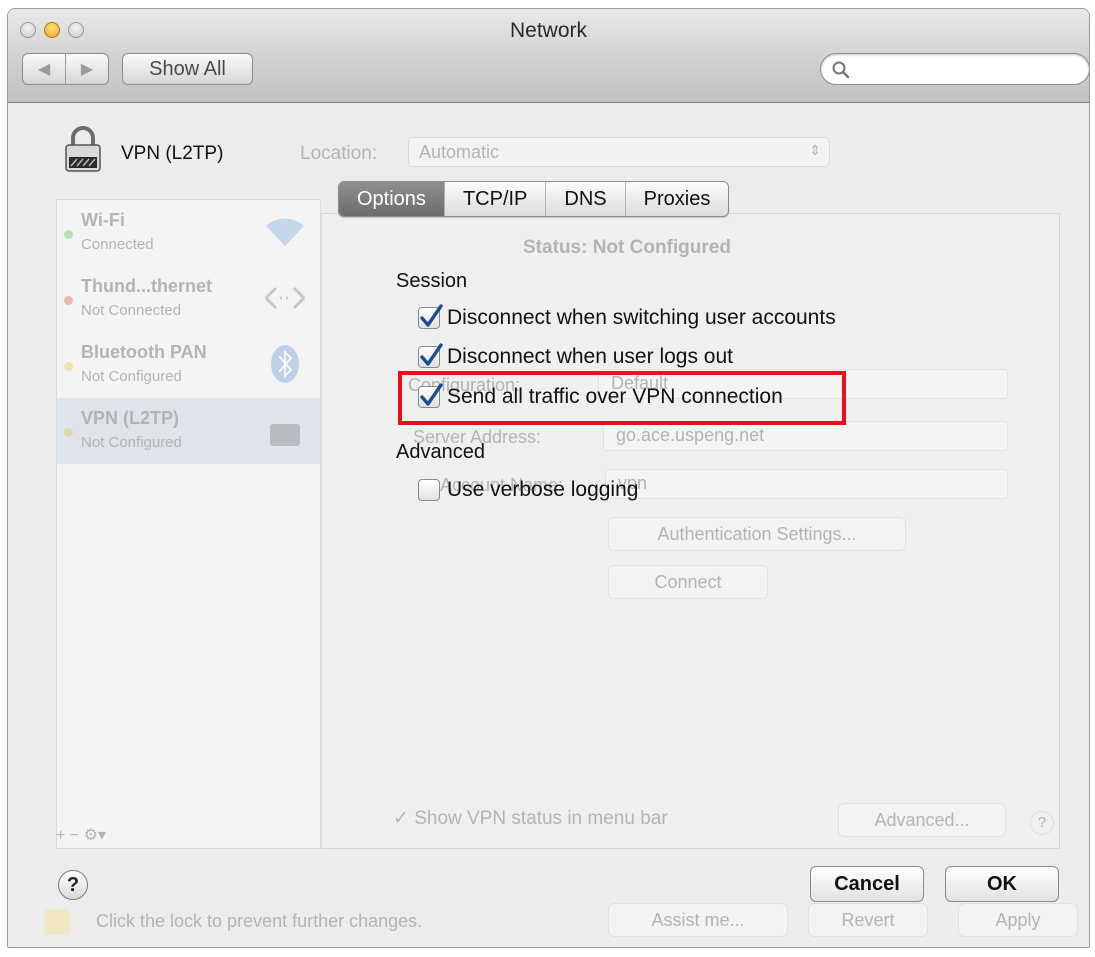 The height and width of the screenshot is (957, 1095). I want to click on annotation-highlight-box, so click(622, 398).